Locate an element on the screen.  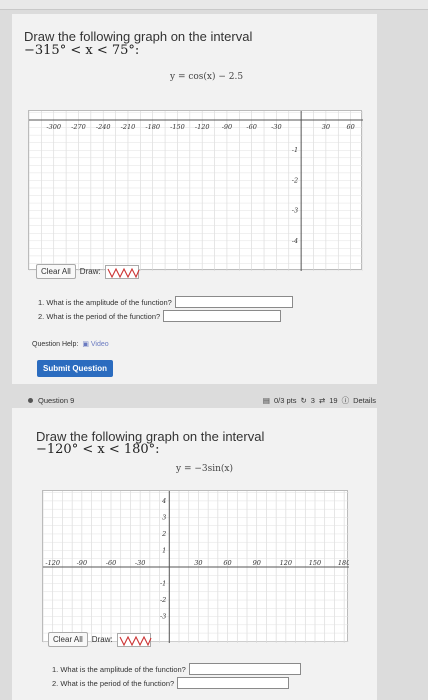
draw-label: Draw: is located at coordinates (90, 271).